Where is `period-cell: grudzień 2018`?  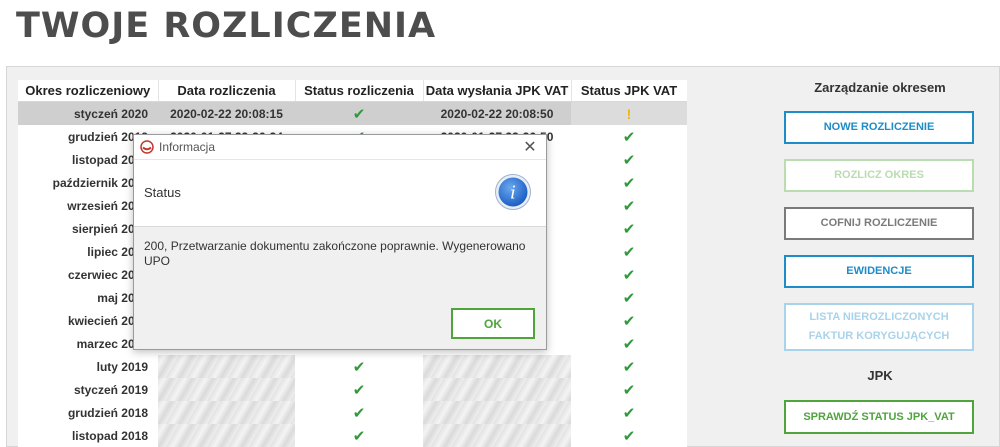 period-cell: grudzień 2018 is located at coordinates (107, 412).